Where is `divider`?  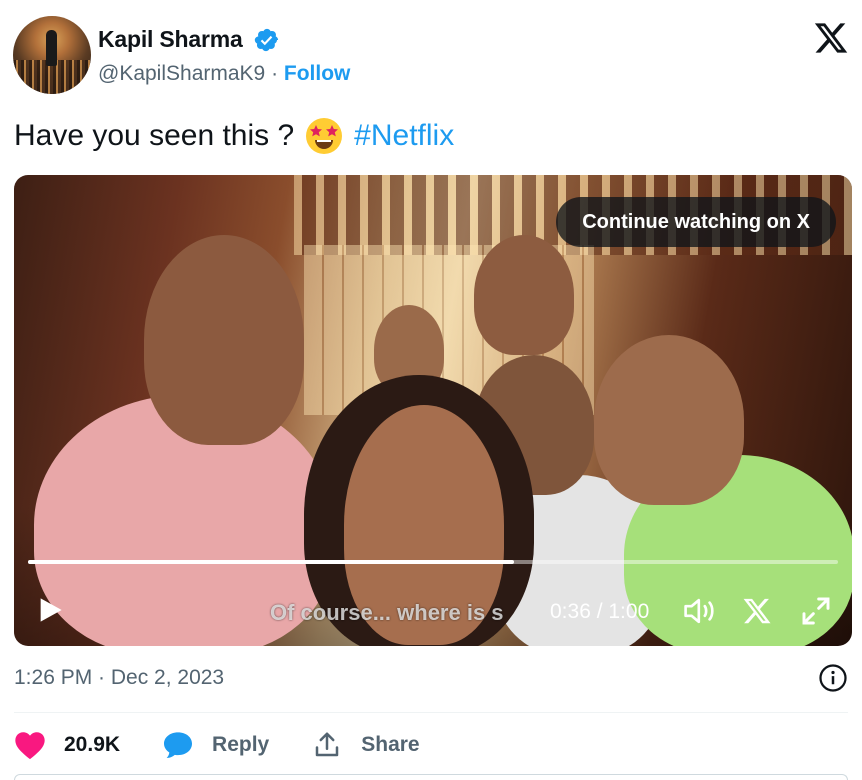
divider is located at coordinates (431, 712).